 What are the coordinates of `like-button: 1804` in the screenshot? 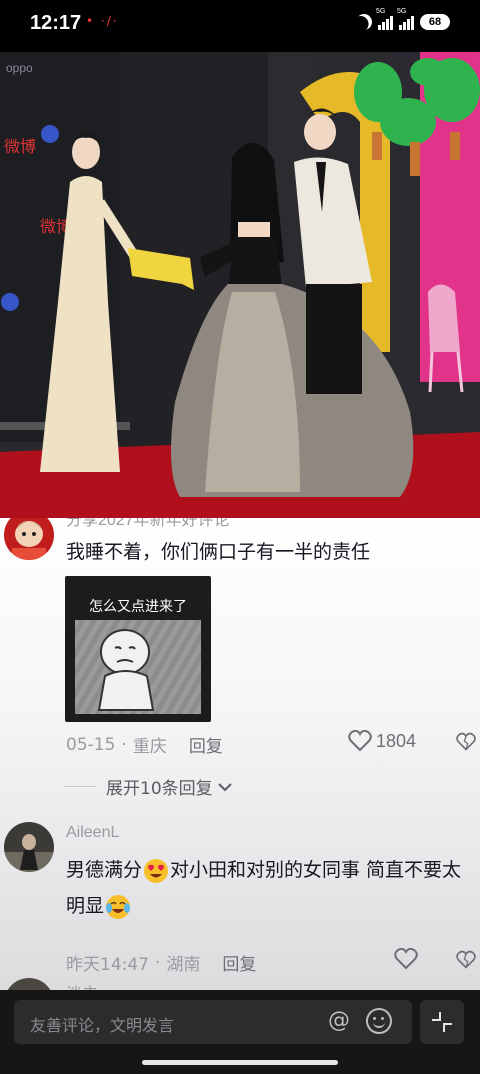 It's located at (382, 741).